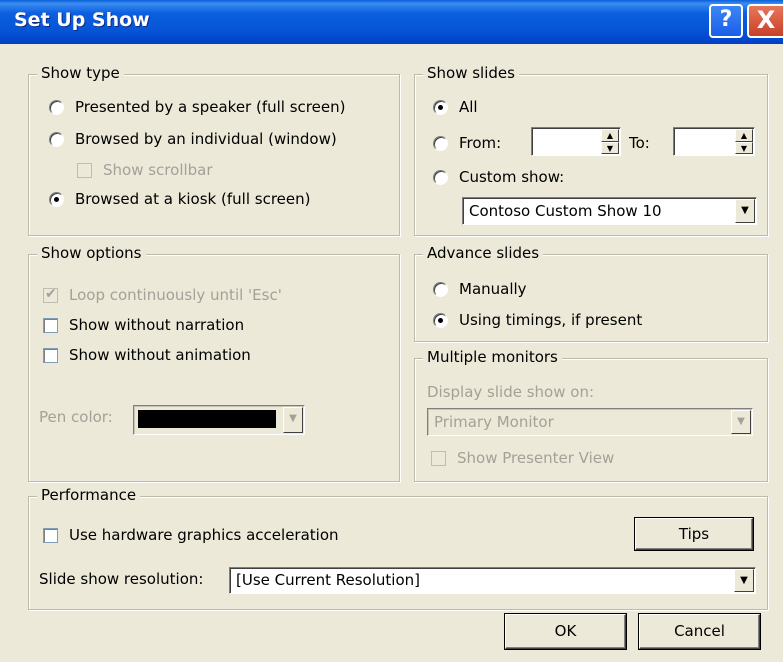  What do you see at coordinates (510, 392) in the screenshot?
I see `display-slide-show-label: Display slide show on:` at bounding box center [510, 392].